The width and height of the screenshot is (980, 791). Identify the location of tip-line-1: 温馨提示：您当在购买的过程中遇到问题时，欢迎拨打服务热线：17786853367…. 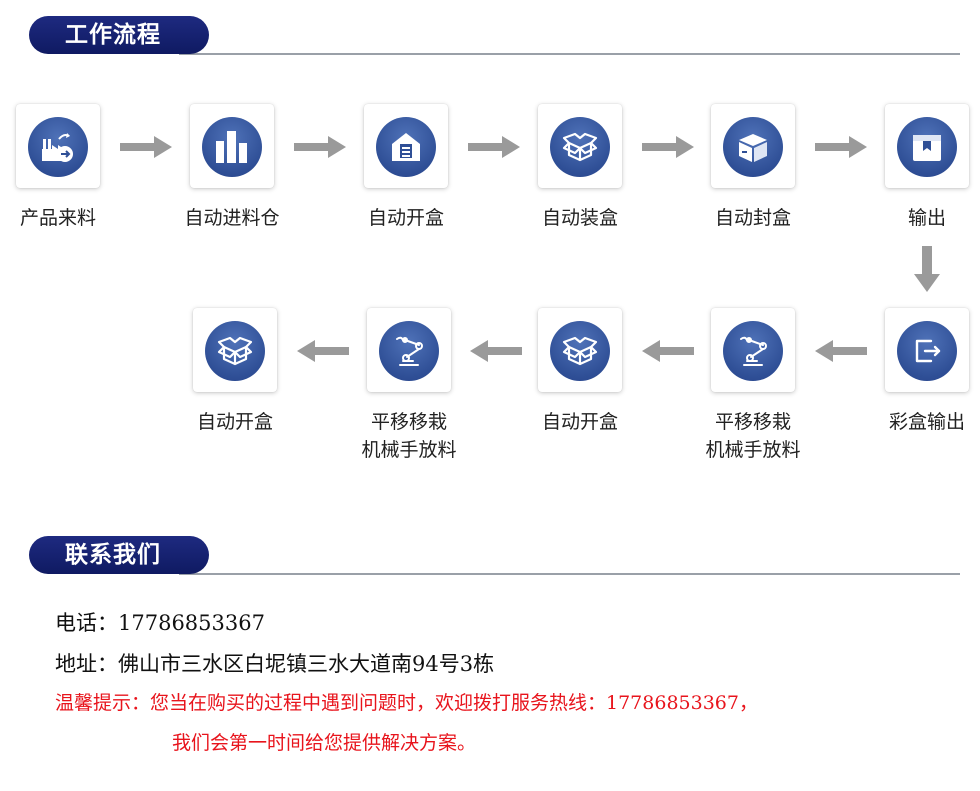
(406, 703).